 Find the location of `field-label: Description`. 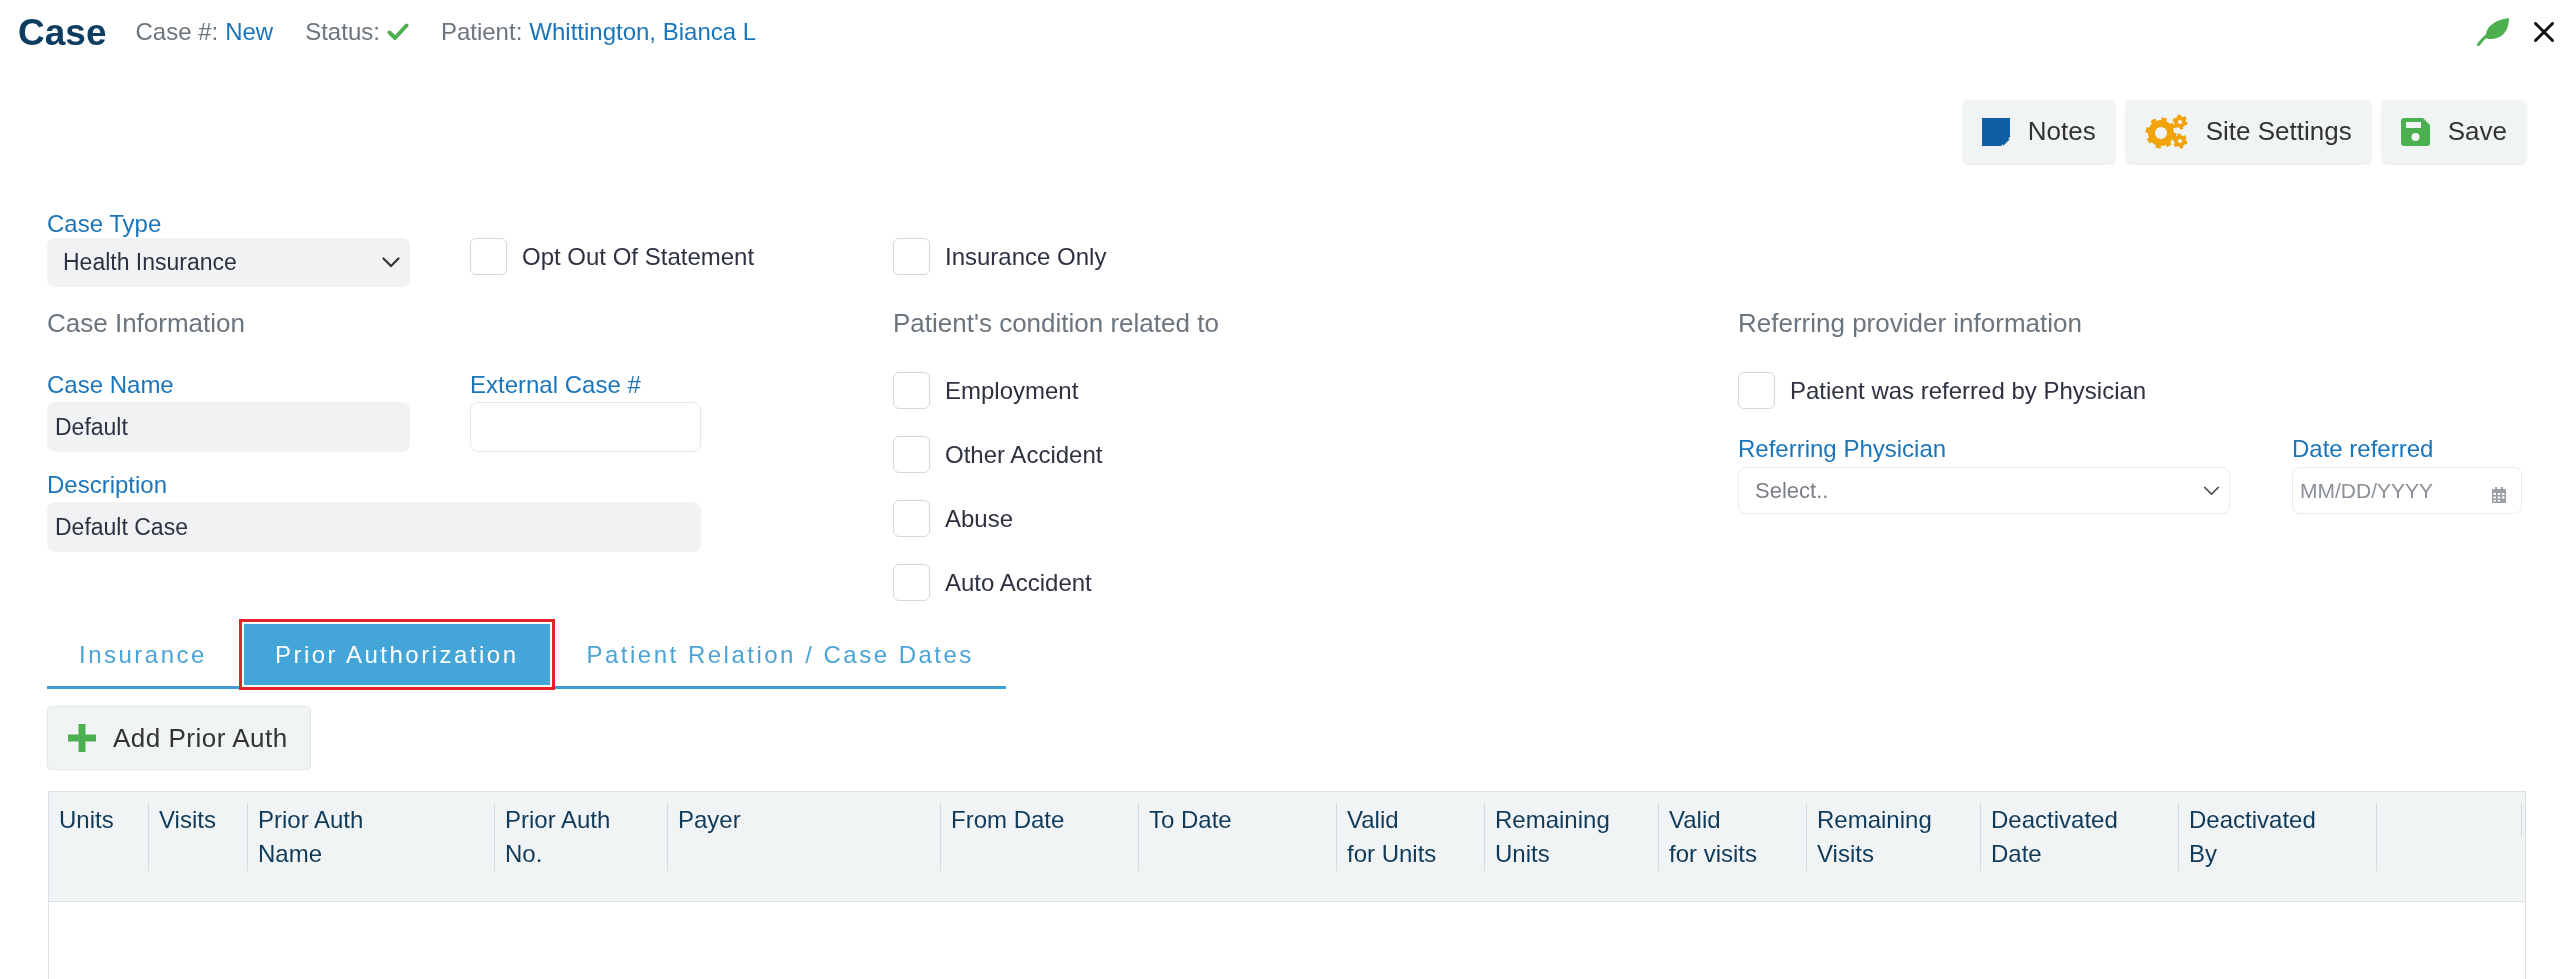

field-label: Description is located at coordinates (108, 485).